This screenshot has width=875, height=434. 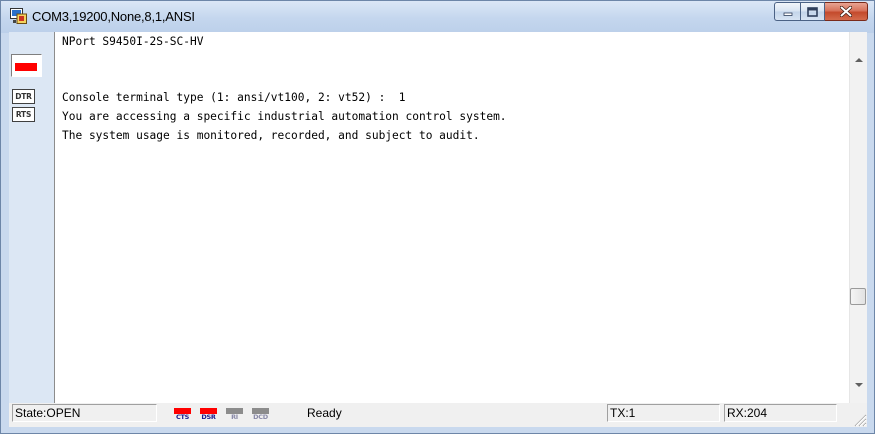 I want to click on scroll-up-icon, so click(x=859, y=60).